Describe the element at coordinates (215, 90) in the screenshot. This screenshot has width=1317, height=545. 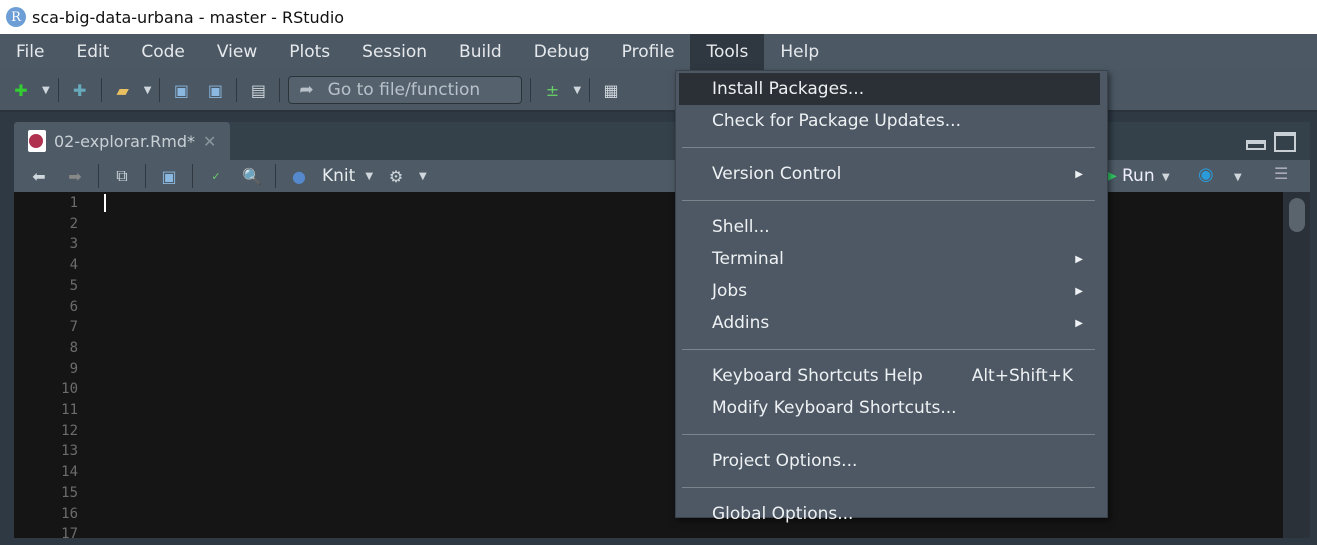
I see `save-all-icon: ▣` at that location.